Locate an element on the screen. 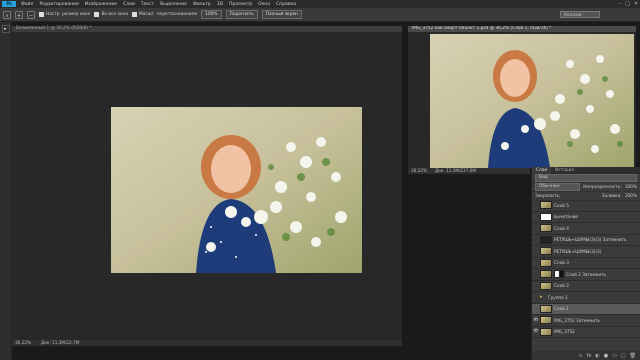 The height and width of the screenshot is (360, 640). layer-row: РЕТУШЬ+ШУМЫ(3)(3) is located at coordinates (586, 252).